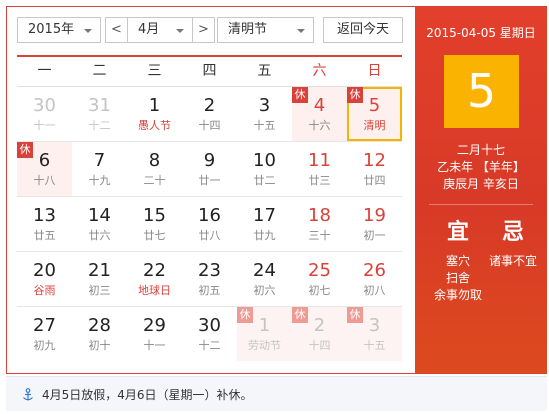  I want to click on day-cell: 18 三十, so click(319, 224).